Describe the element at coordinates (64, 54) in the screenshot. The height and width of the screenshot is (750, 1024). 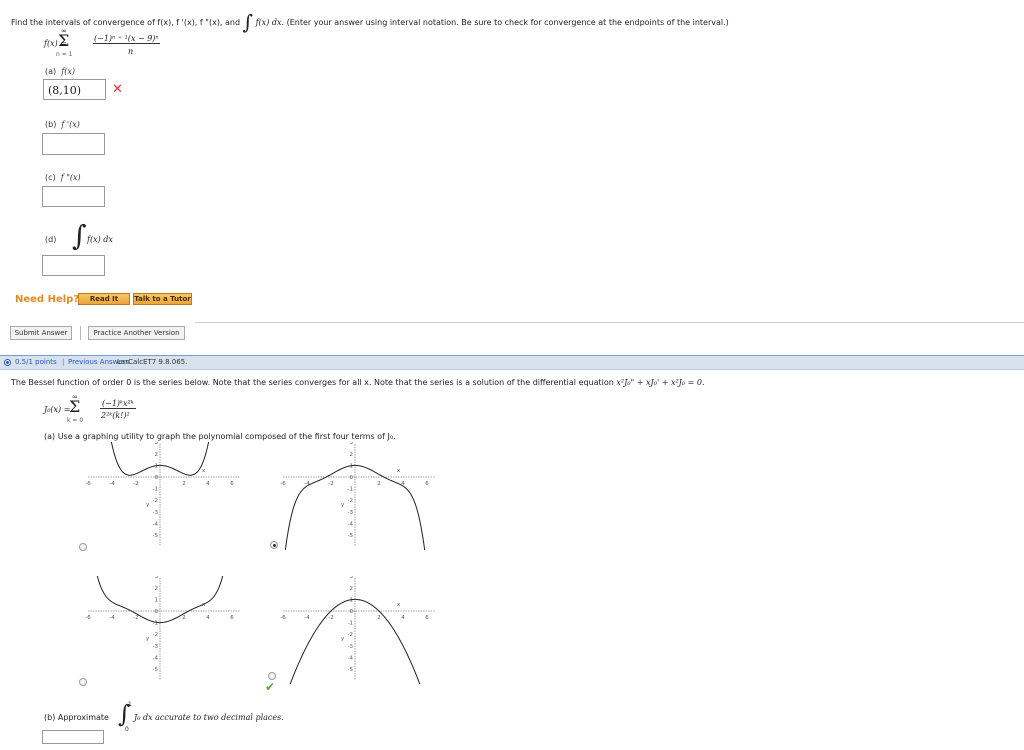
I see `q1-sum-bottom: n = 1` at that location.